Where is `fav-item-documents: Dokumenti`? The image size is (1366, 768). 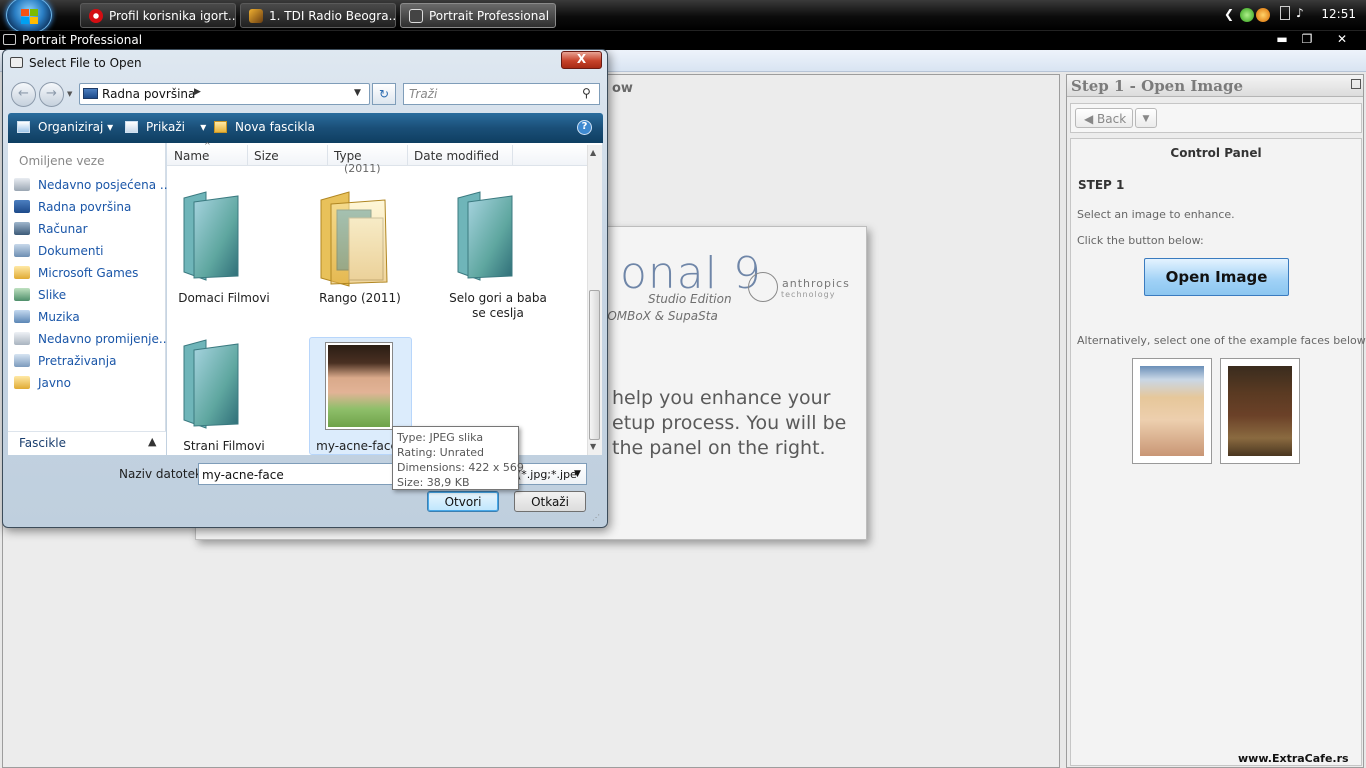 fav-item-documents: Dokumenti is located at coordinates (58, 252).